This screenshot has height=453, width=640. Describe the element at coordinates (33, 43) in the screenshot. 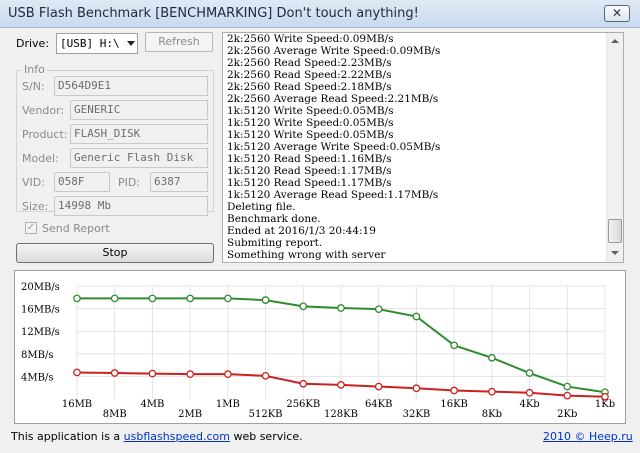

I see `drive-label: Drive:` at that location.